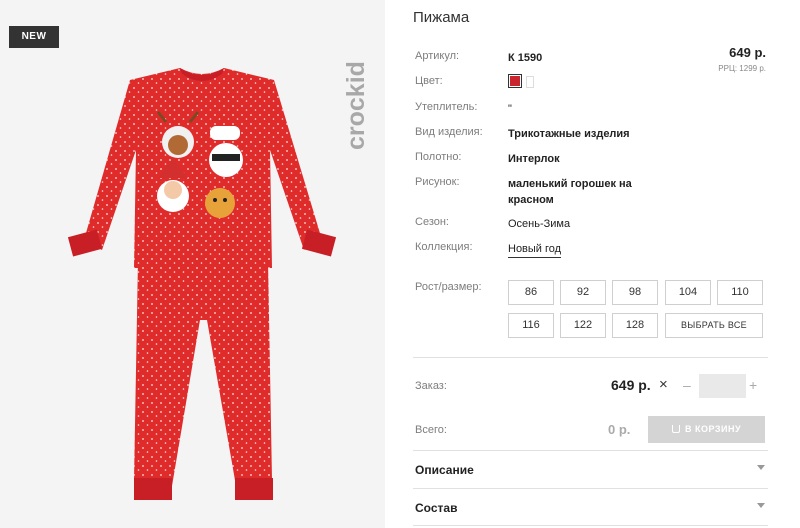 Image resolution: width=800 pixels, height=528 pixels. Describe the element at coordinates (753, 385) in the screenshot. I see `increase-qty-button: +` at that location.